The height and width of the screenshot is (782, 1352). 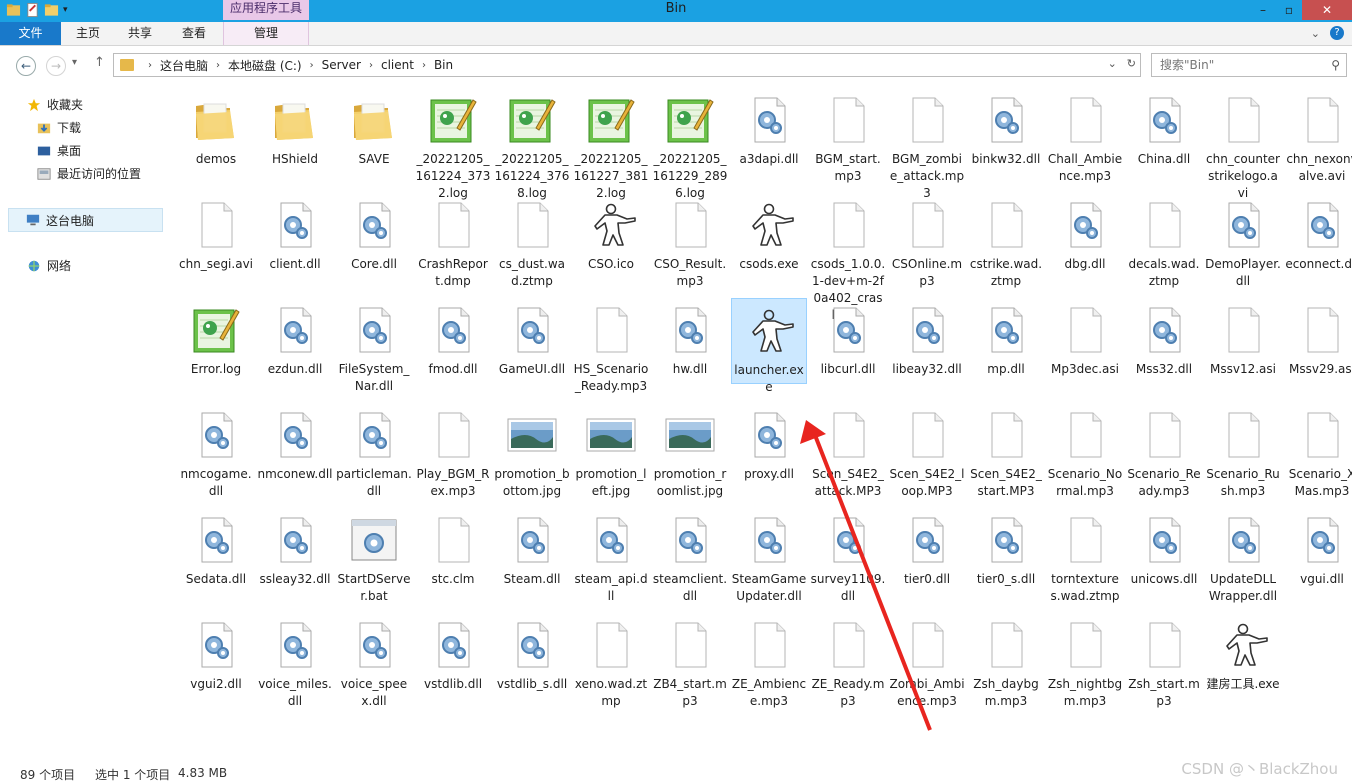 What do you see at coordinates (1335, 65) in the screenshot?
I see `search-icon: ⚲` at bounding box center [1335, 65].